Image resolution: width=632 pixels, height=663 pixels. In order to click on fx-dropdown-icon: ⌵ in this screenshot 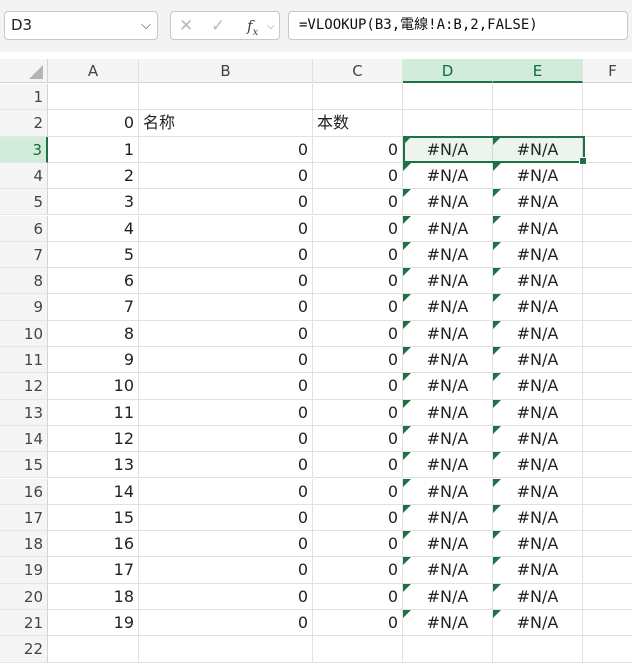, I will do `click(271, 26)`.